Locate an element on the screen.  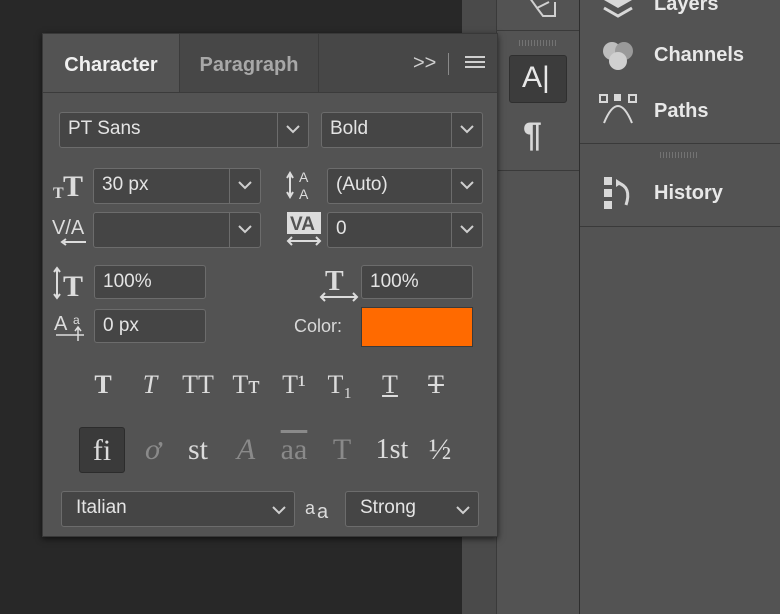
baseline-shift-input: 0 px is located at coordinates (150, 326).